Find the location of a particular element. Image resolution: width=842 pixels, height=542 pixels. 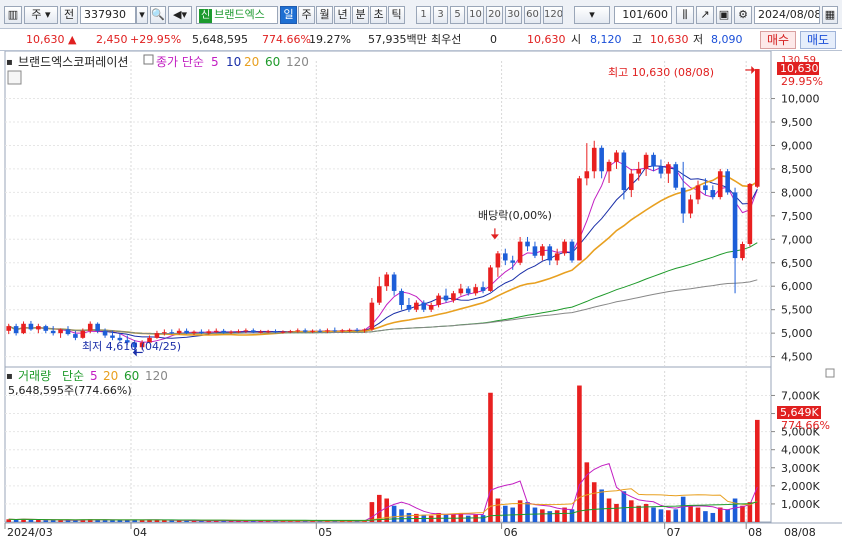

layout-icon: ▥ is located at coordinates (13, 15).